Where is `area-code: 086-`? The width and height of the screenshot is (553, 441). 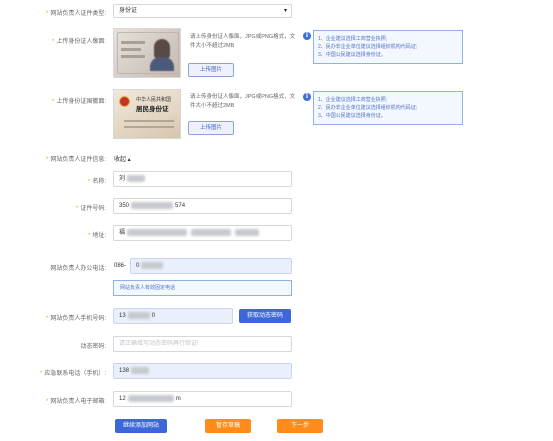
area-code: 086- is located at coordinates (120, 266).